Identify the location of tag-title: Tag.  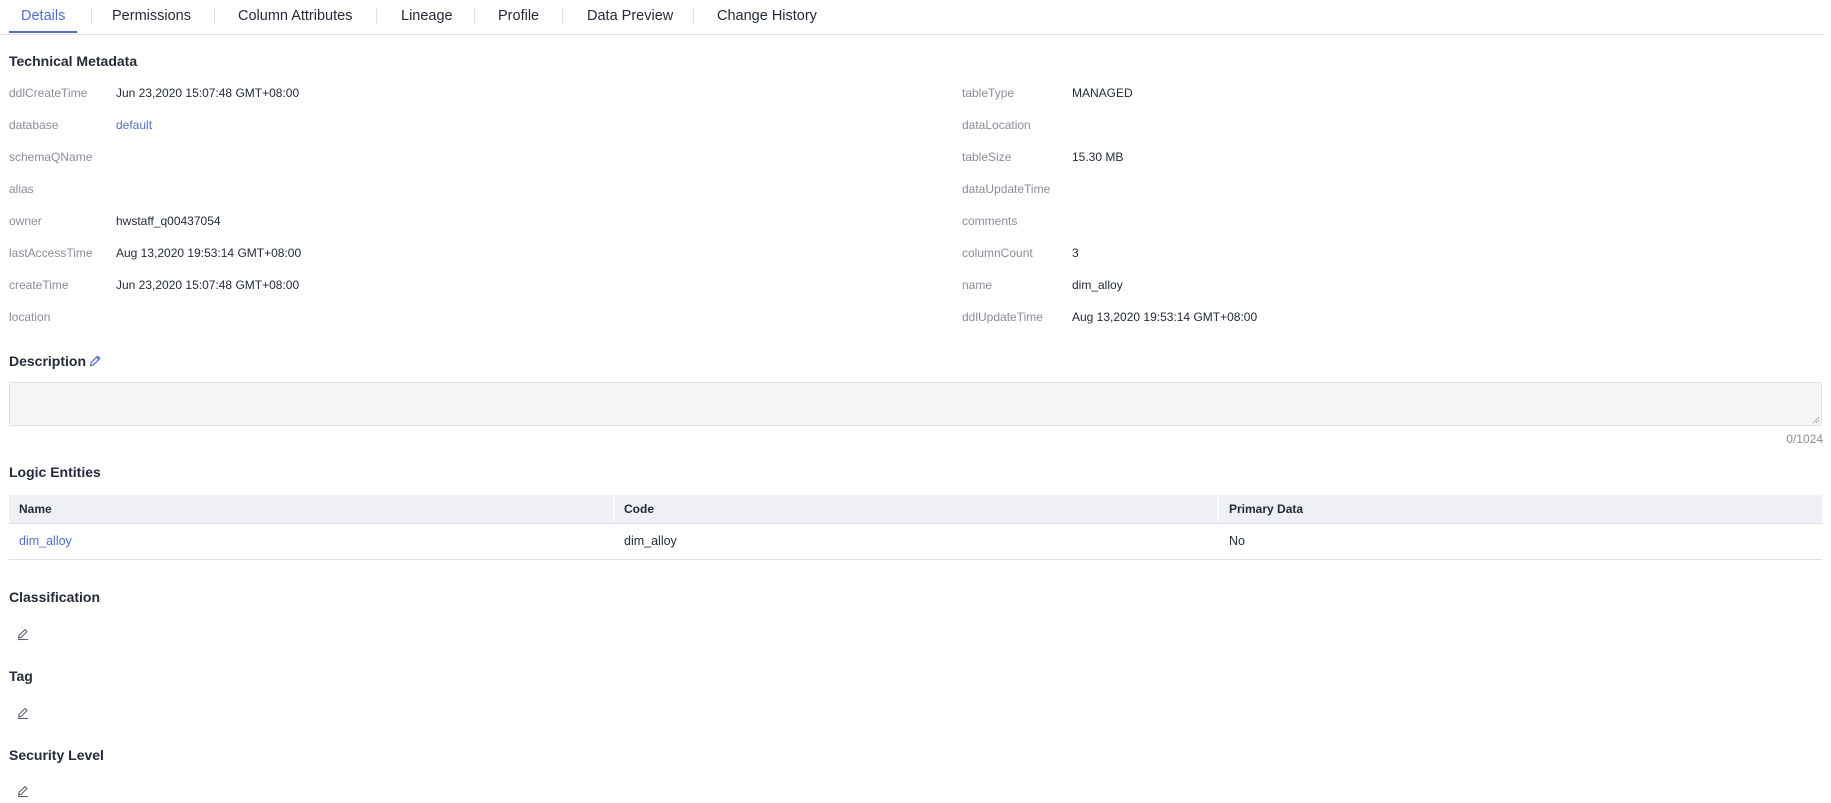
(21, 676).